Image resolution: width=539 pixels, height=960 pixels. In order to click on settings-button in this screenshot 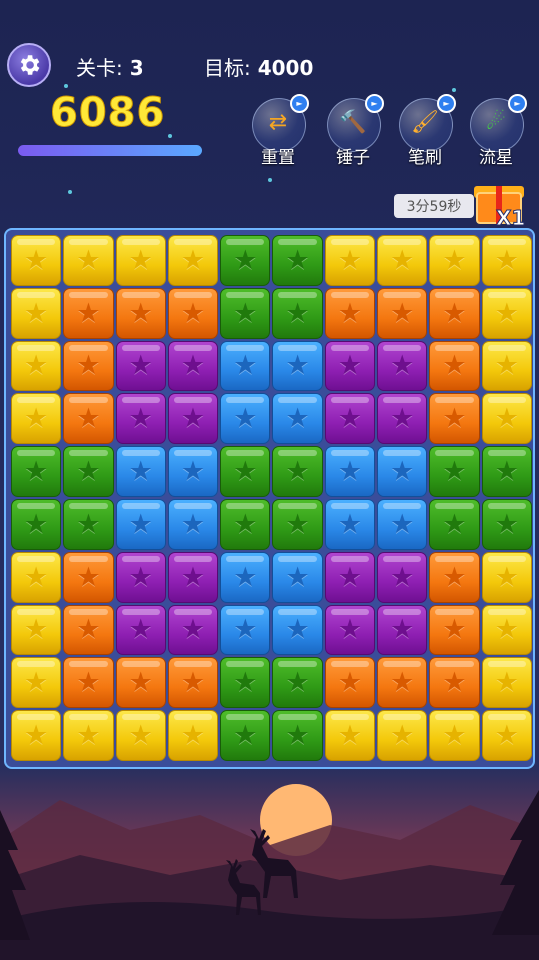, I will do `click(29, 65)`.